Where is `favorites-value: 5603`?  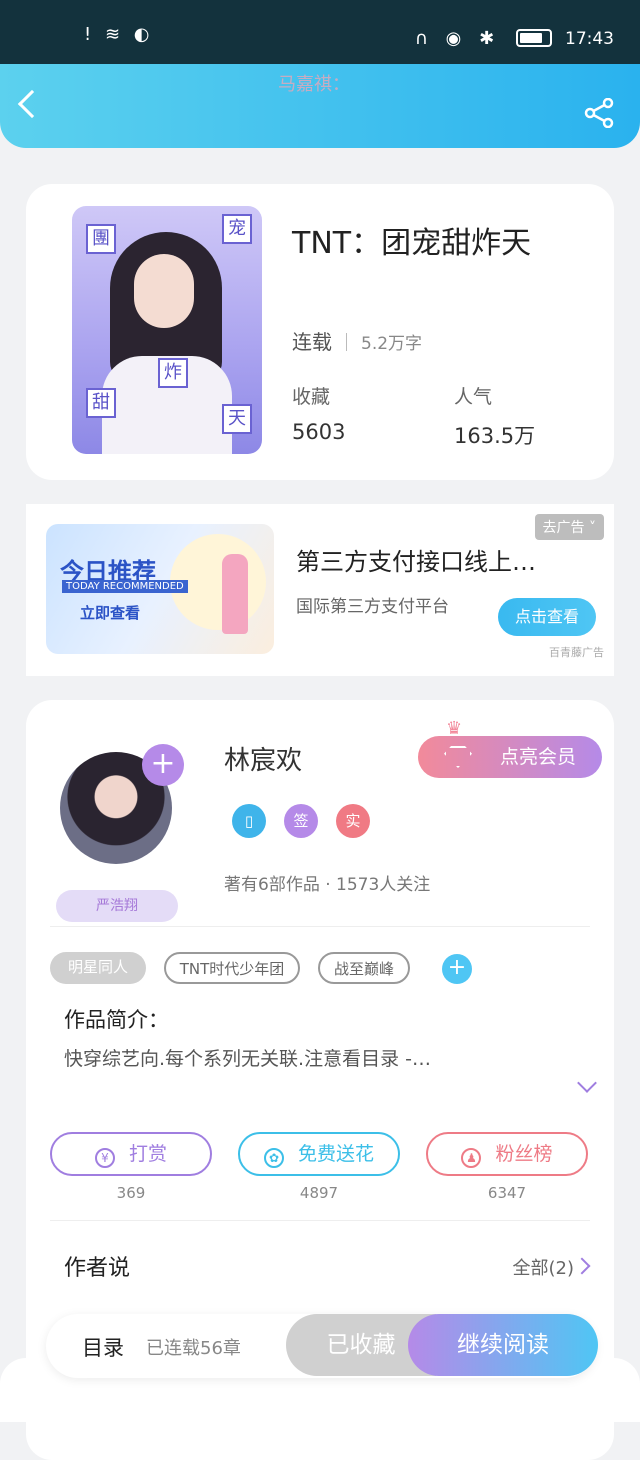 favorites-value: 5603 is located at coordinates (319, 432).